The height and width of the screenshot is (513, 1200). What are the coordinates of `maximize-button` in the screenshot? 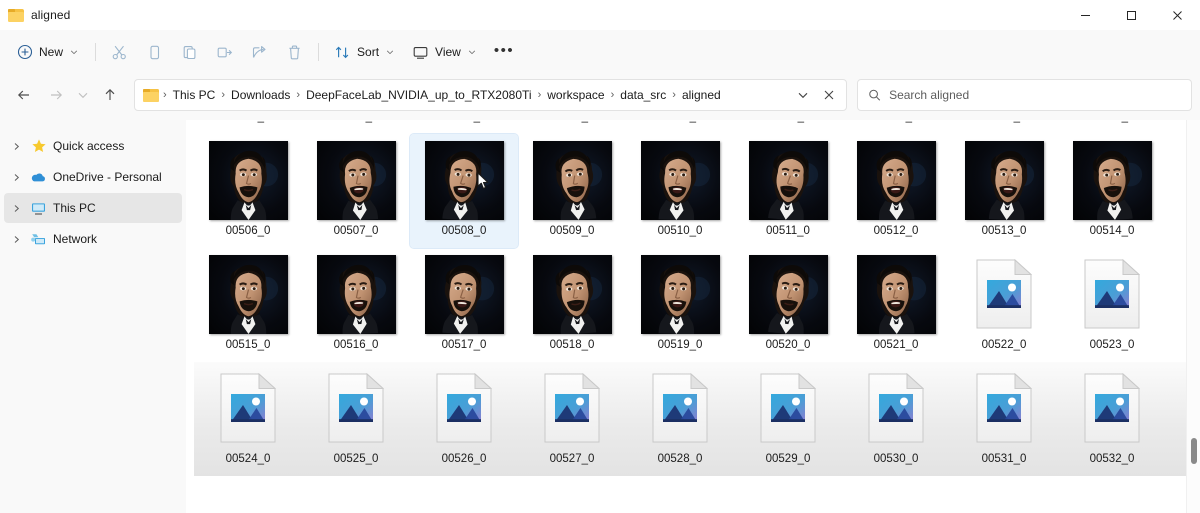 It's located at (1131, 15).